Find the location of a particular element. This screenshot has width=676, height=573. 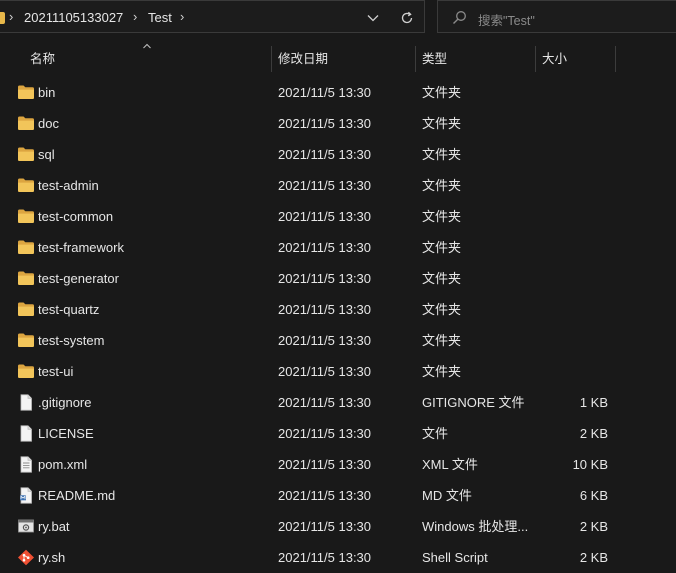

file-row: LICENSE 2021/11/5 13:30 文件 2 KB is located at coordinates (338, 433).